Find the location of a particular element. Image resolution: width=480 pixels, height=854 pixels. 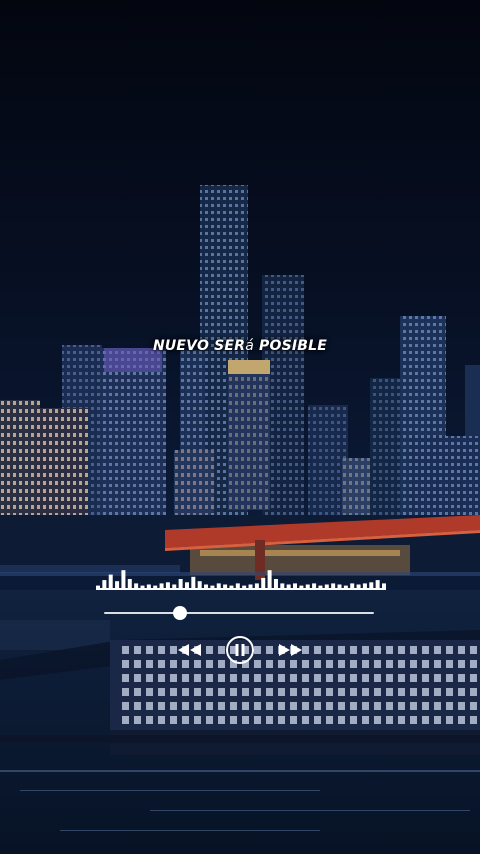

playback-controls is located at coordinates (240, 650).